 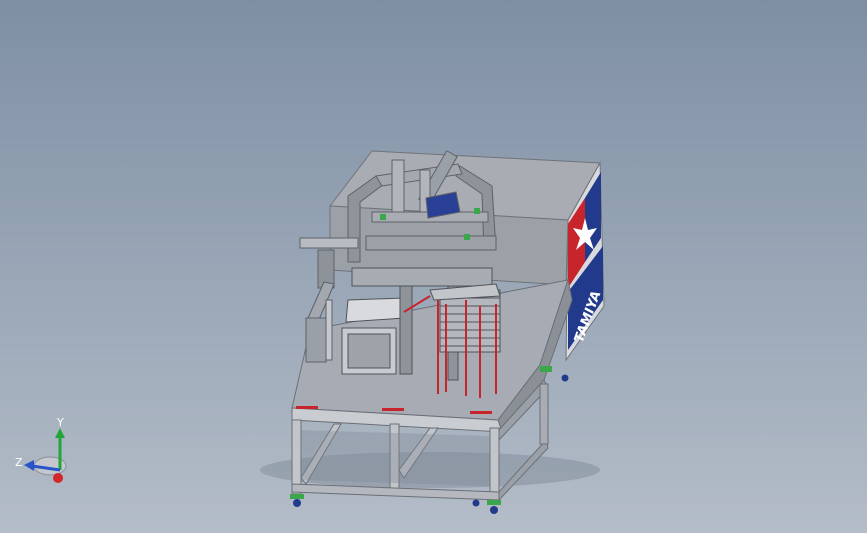 What do you see at coordinates (60, 433) in the screenshot?
I see `y-axis-arrow-icon` at bounding box center [60, 433].